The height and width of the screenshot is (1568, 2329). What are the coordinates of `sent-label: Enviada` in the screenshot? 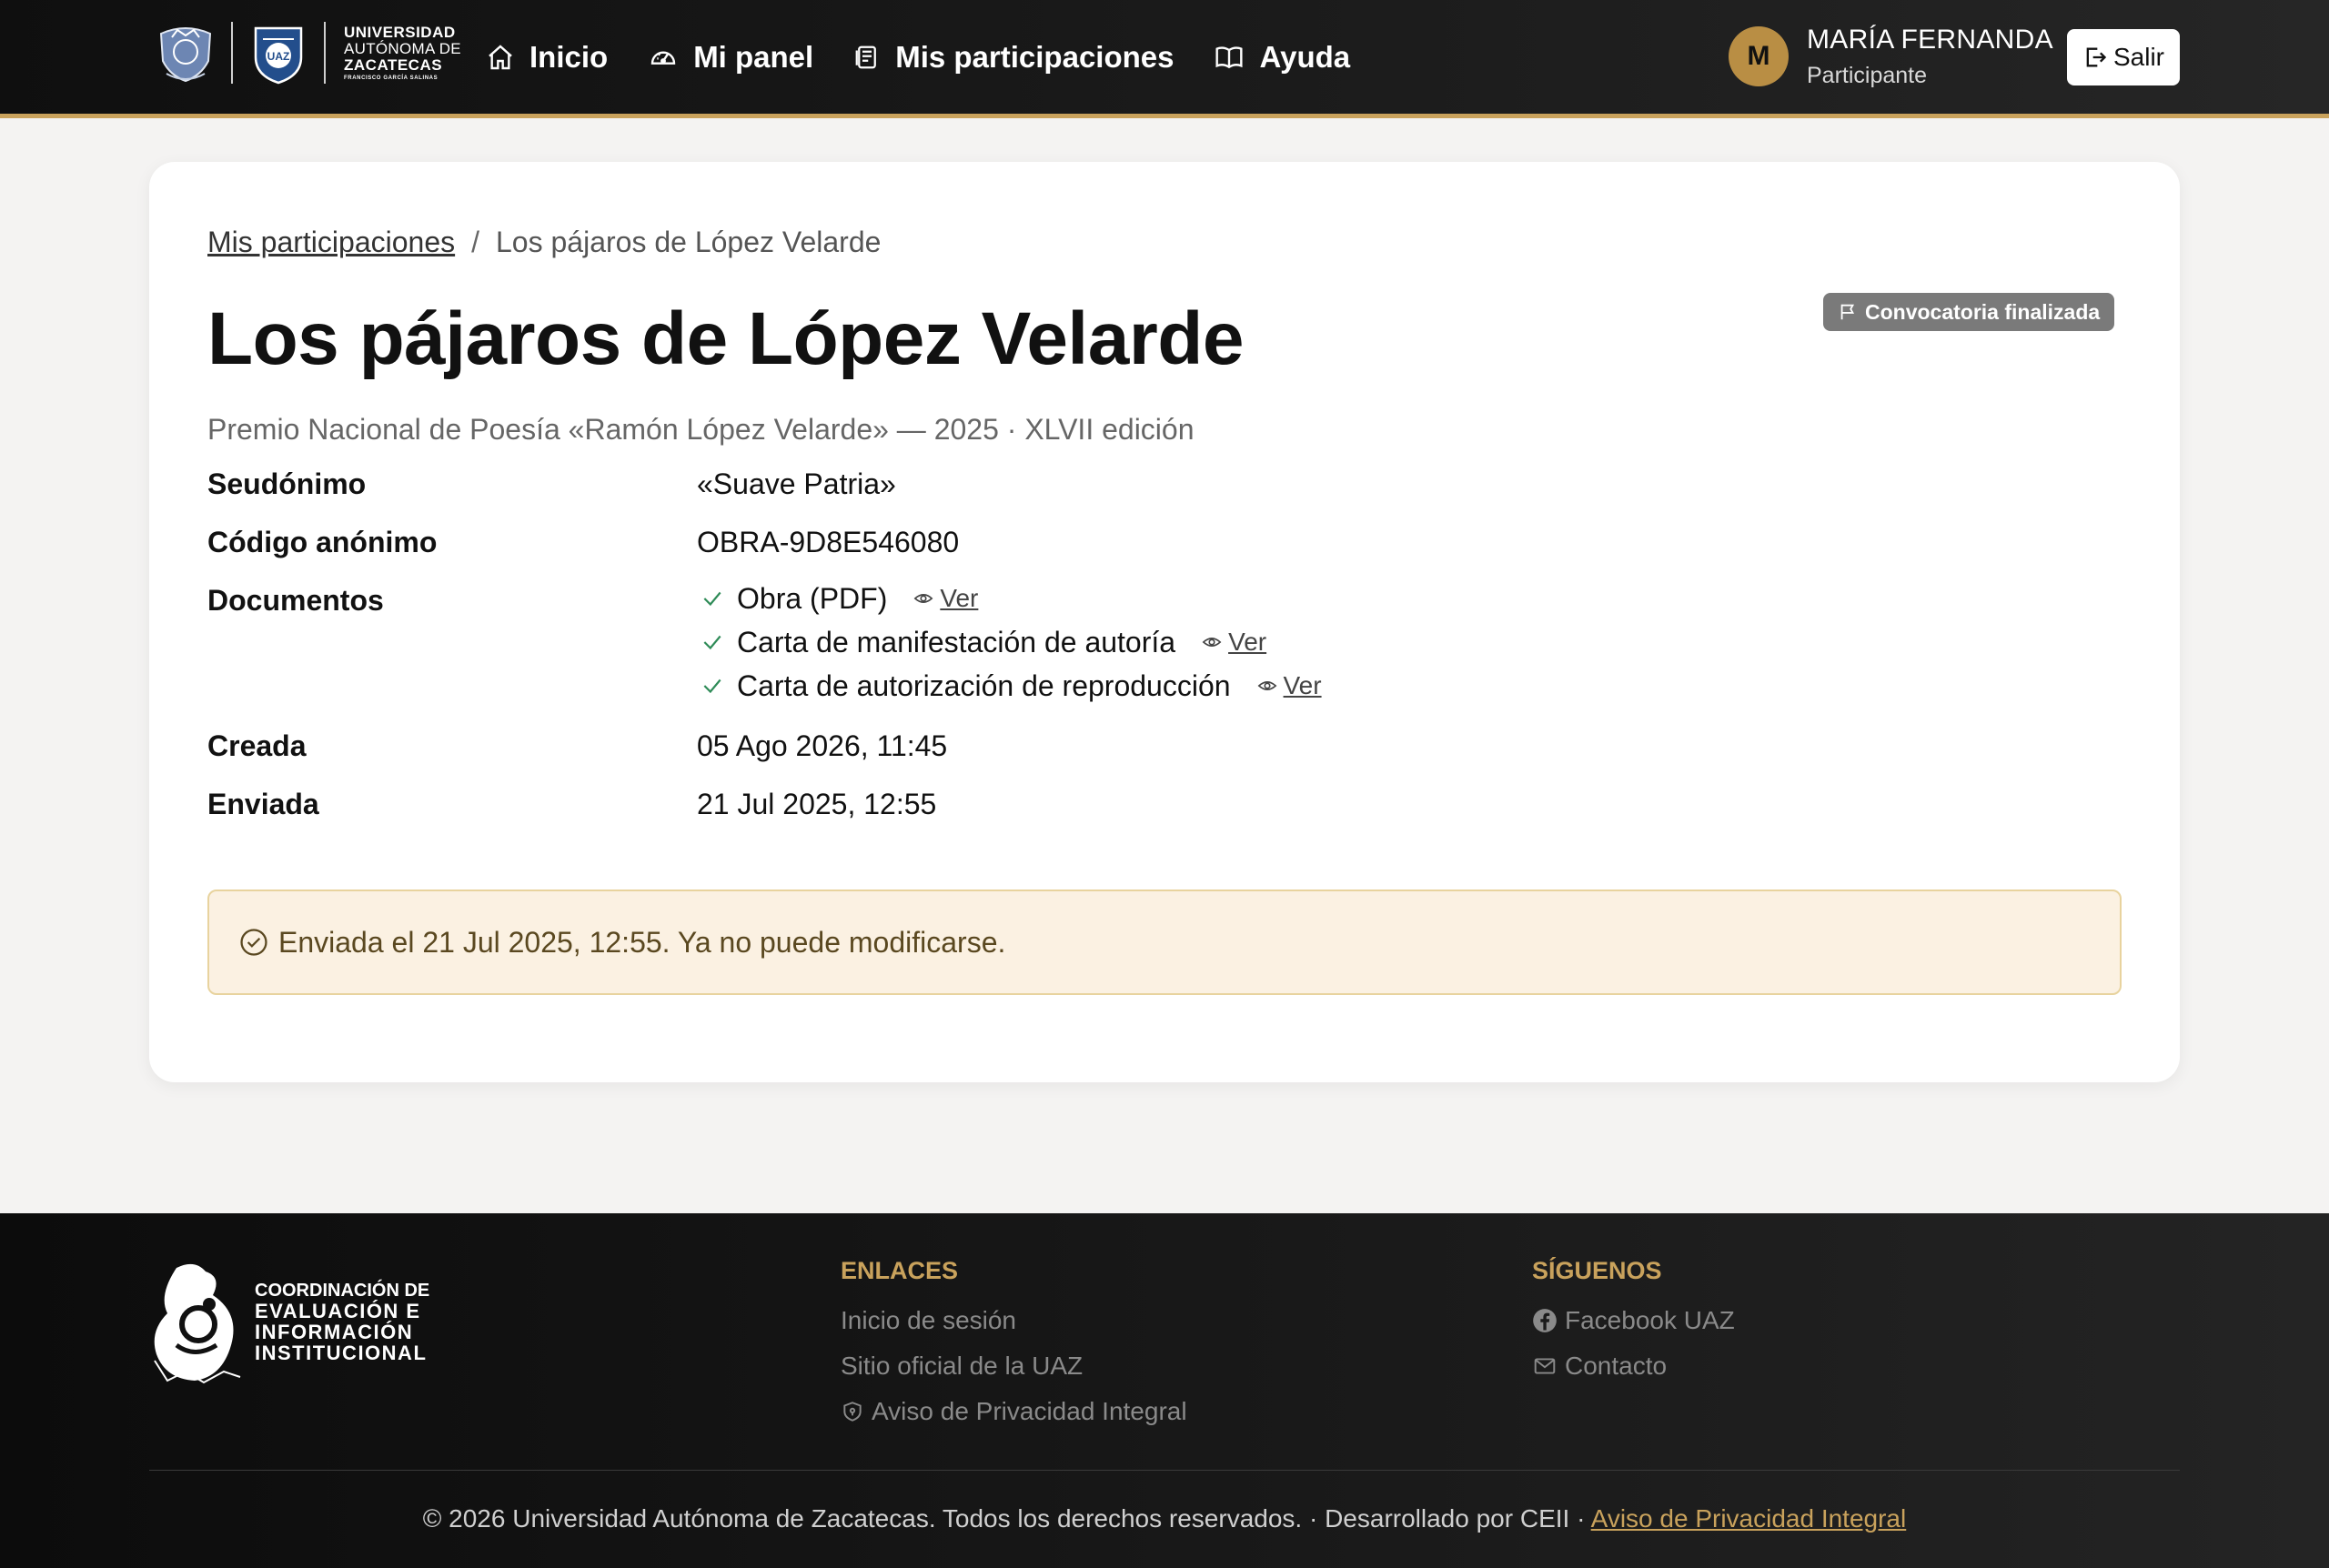 It's located at (263, 804).